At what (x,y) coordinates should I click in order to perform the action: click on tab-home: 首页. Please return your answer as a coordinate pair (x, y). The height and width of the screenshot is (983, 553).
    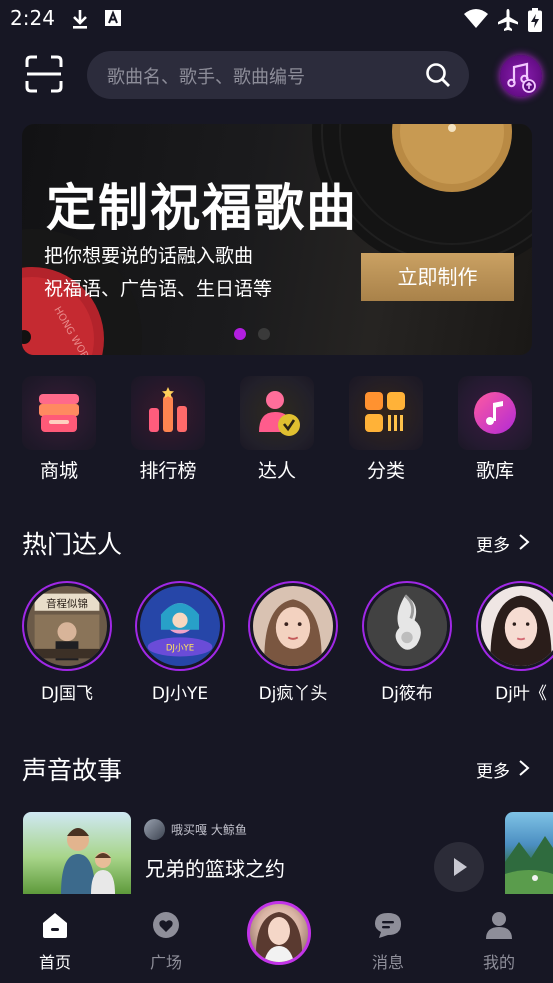
    Looking at the image, I should click on (55, 938).